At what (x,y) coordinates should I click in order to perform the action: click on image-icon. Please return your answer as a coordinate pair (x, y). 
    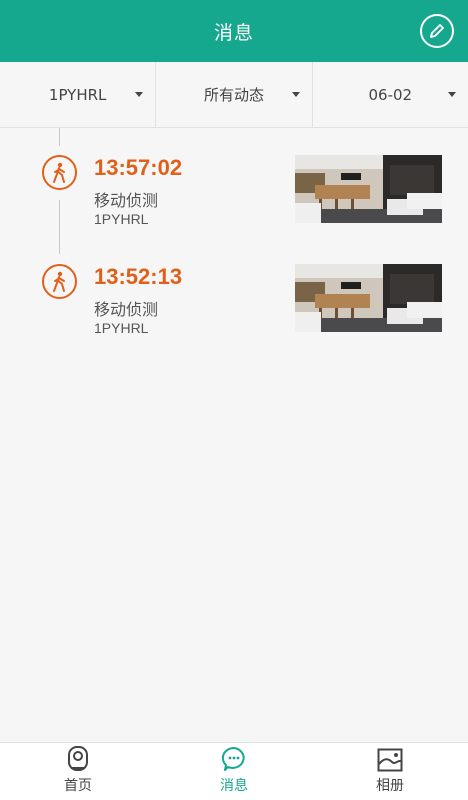
    Looking at the image, I should click on (390, 760).